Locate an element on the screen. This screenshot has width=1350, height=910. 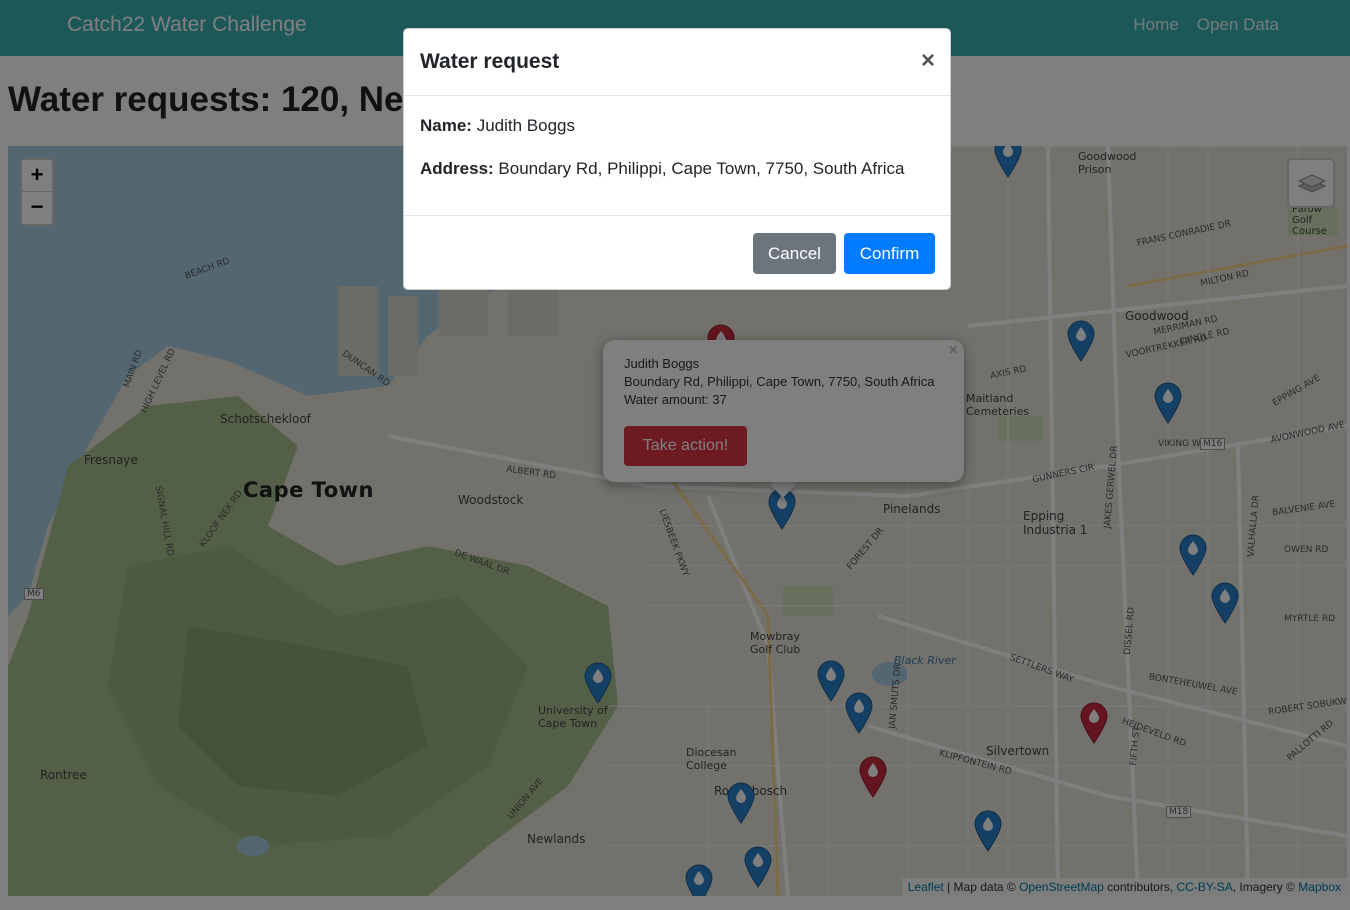
modal-title: Water request is located at coordinates (490, 61).